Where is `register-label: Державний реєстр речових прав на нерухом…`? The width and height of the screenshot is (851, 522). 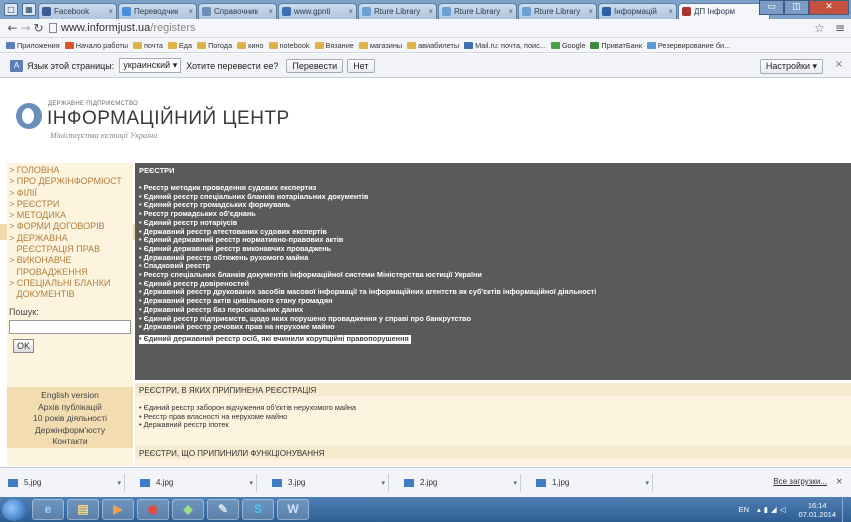
register-label: Державний реєстр речових прав на нерухом… is located at coordinates (239, 327).